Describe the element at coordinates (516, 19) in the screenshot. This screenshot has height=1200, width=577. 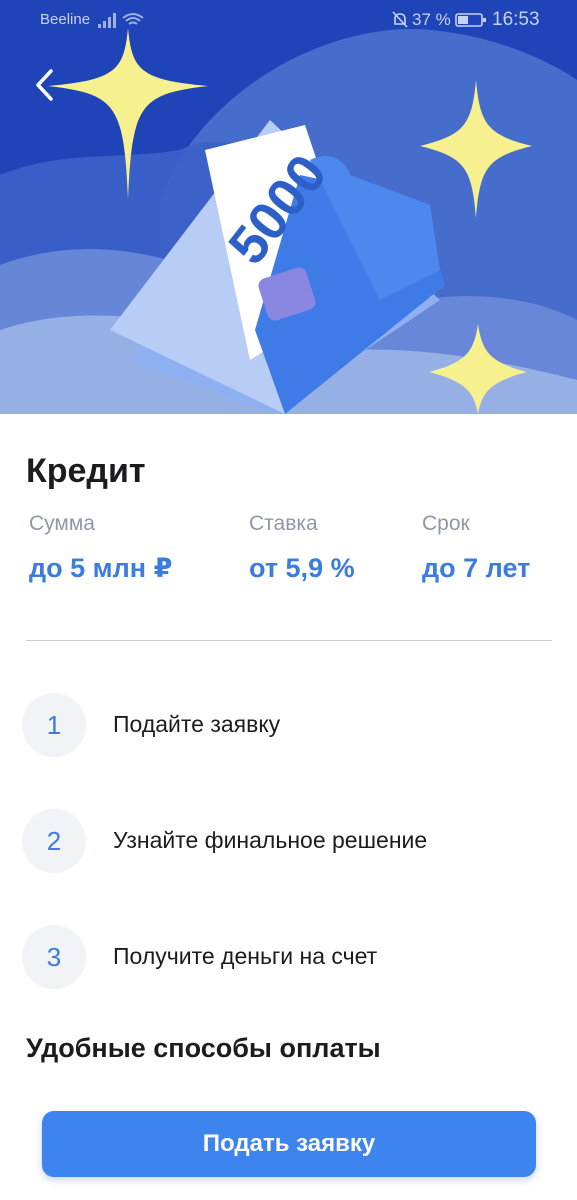
I see `clock: 16:53` at that location.